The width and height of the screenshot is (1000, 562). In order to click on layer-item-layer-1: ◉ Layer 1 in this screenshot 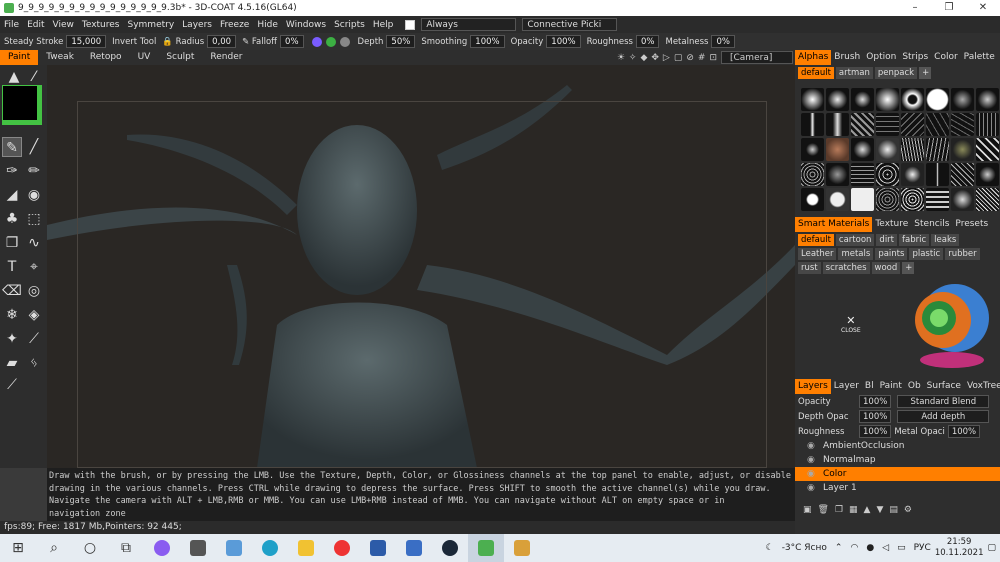, I will do `click(897, 488)`.